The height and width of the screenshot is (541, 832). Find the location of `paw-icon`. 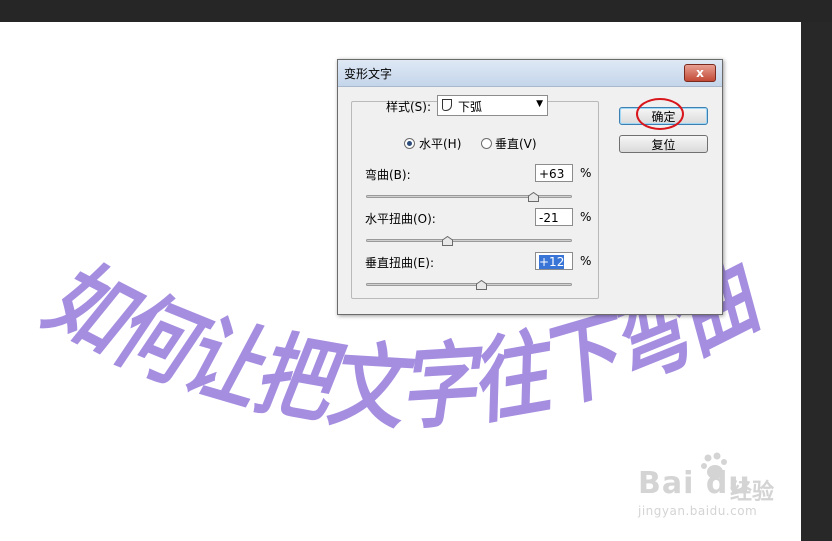

paw-icon is located at coordinates (714, 465).